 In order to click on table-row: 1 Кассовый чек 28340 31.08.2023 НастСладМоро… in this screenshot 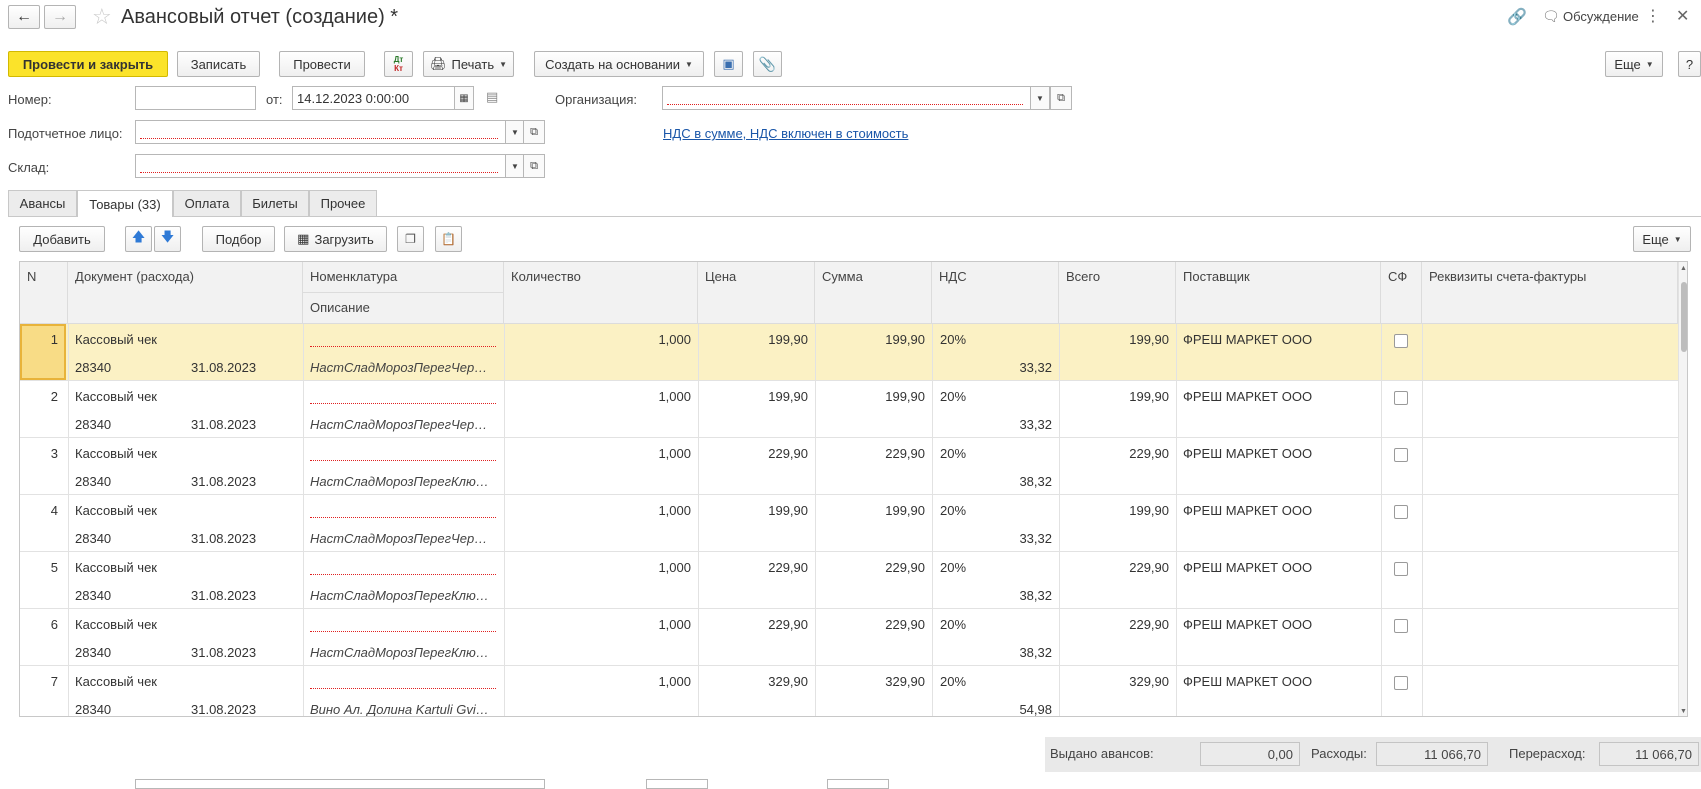, I will do `click(849, 352)`.